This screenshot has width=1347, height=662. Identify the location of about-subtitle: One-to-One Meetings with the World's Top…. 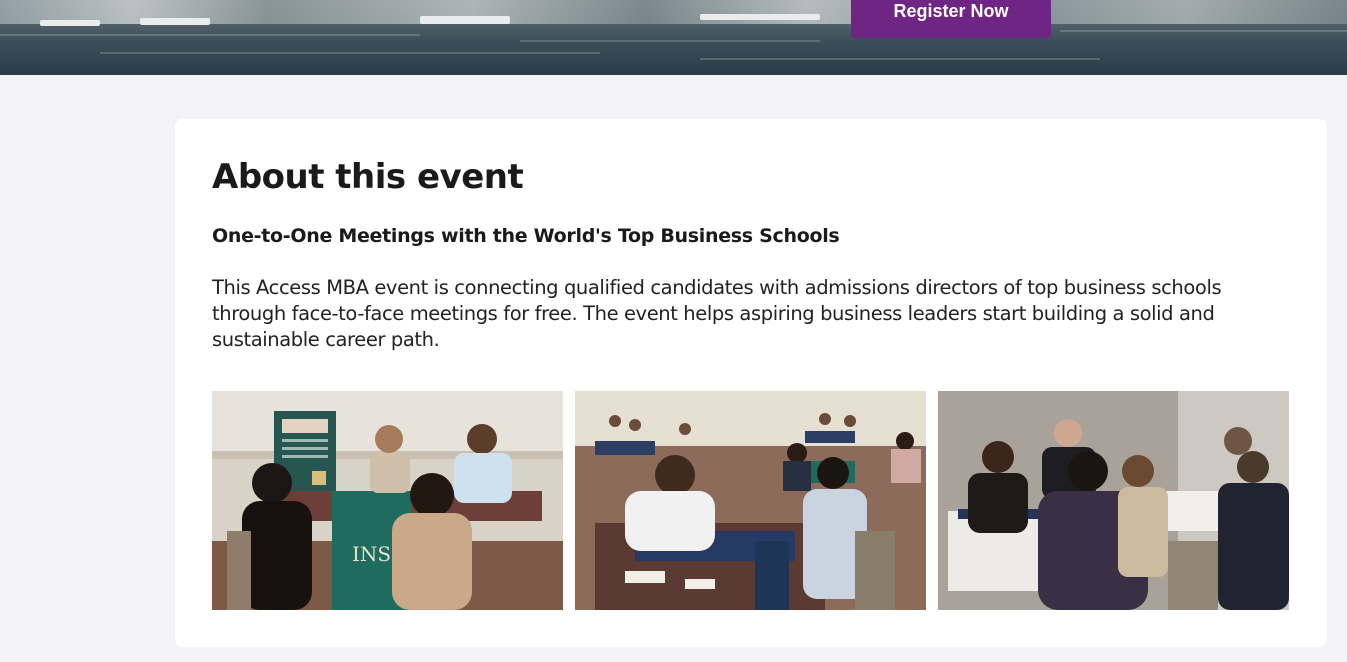
(526, 236).